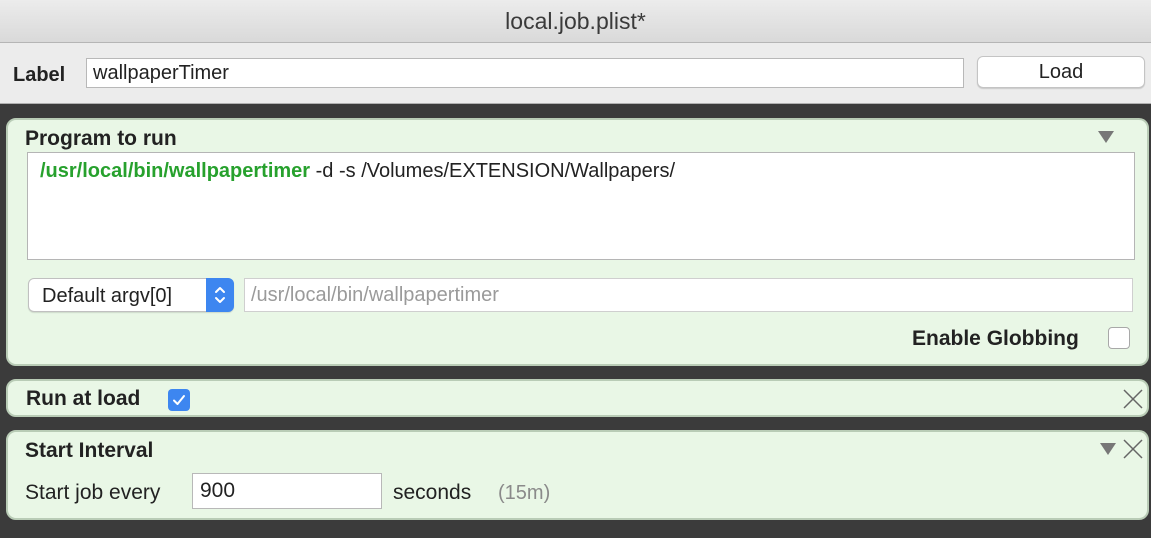 This screenshot has height=538, width=1151. What do you see at coordinates (39, 75) in the screenshot?
I see `label-caption: Label` at bounding box center [39, 75].